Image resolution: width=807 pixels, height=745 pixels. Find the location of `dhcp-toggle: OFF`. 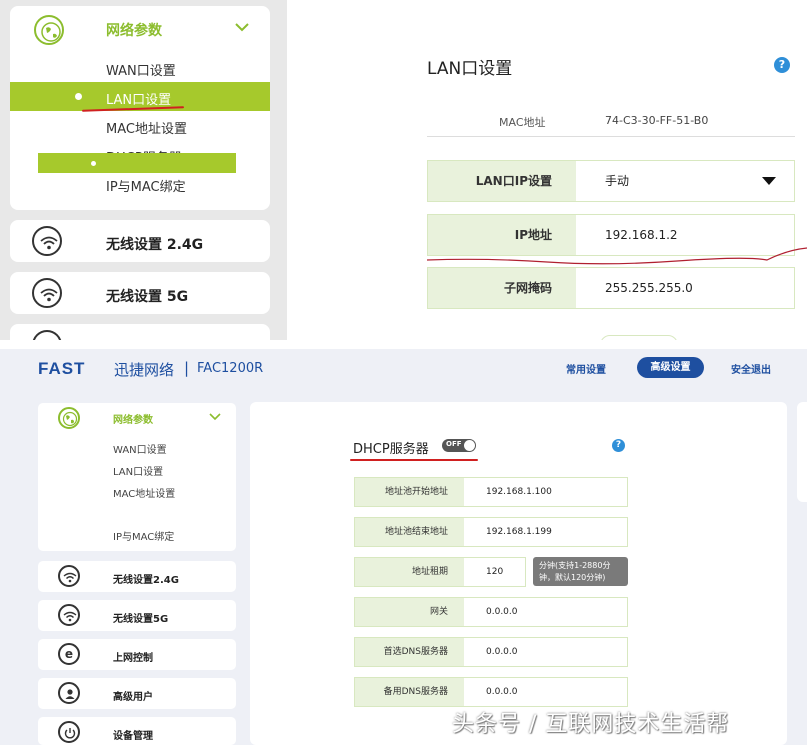

dhcp-toggle: OFF is located at coordinates (459, 445).